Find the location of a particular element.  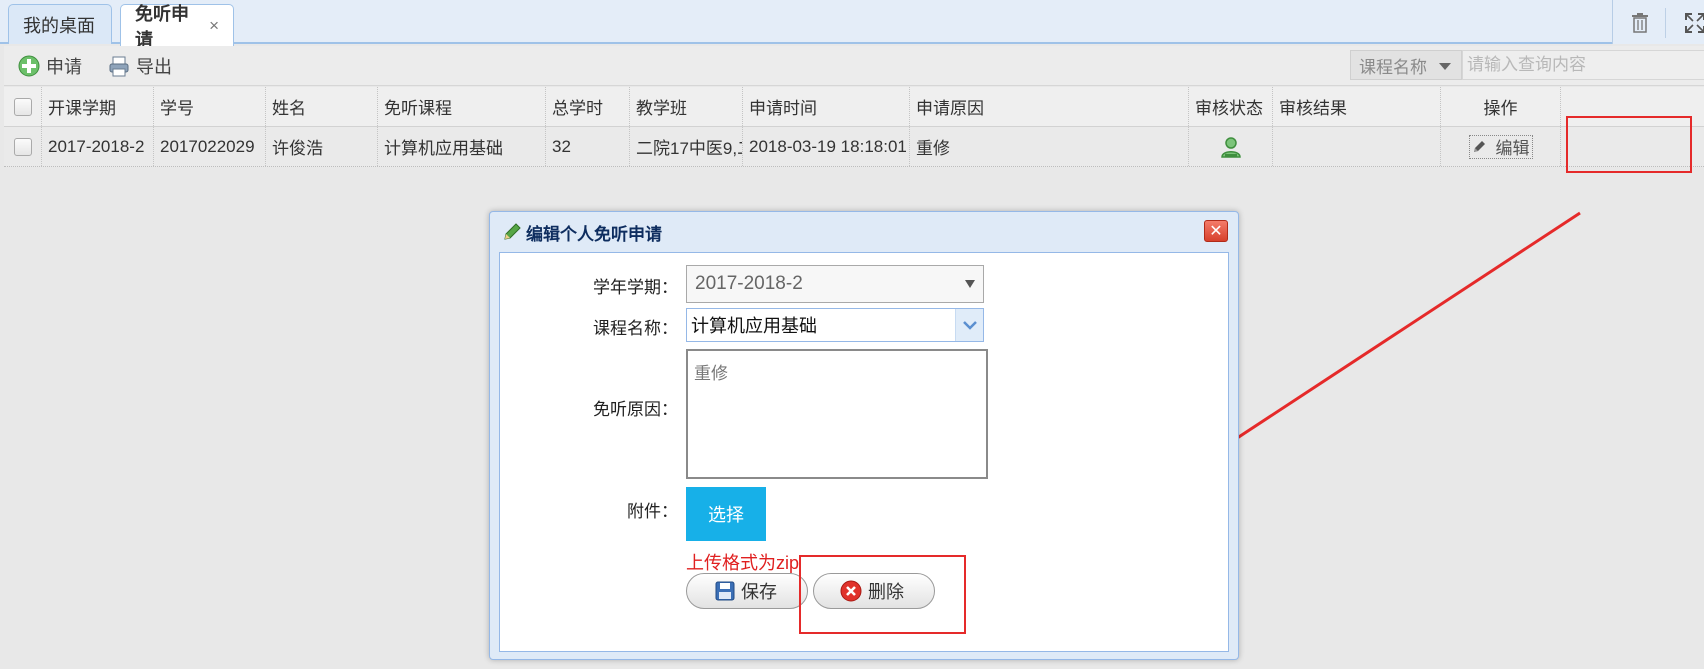

reviewer-user-icon is located at coordinates (1230, 147).